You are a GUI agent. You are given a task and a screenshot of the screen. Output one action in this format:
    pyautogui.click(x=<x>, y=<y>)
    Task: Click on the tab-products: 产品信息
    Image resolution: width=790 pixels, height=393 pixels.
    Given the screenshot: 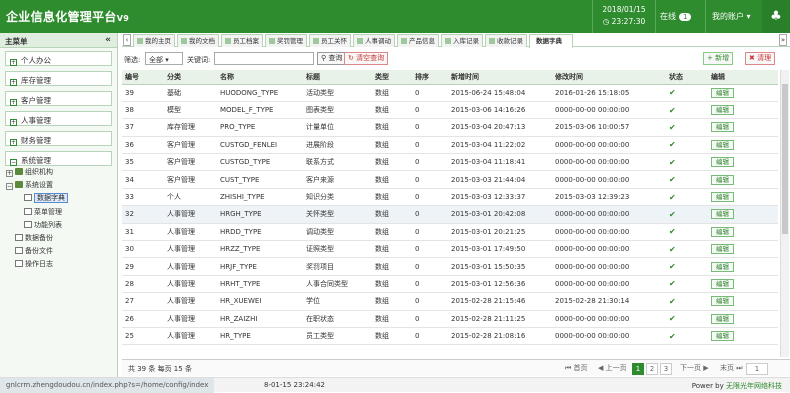 What is the action you would take?
    pyautogui.click(x=418, y=40)
    